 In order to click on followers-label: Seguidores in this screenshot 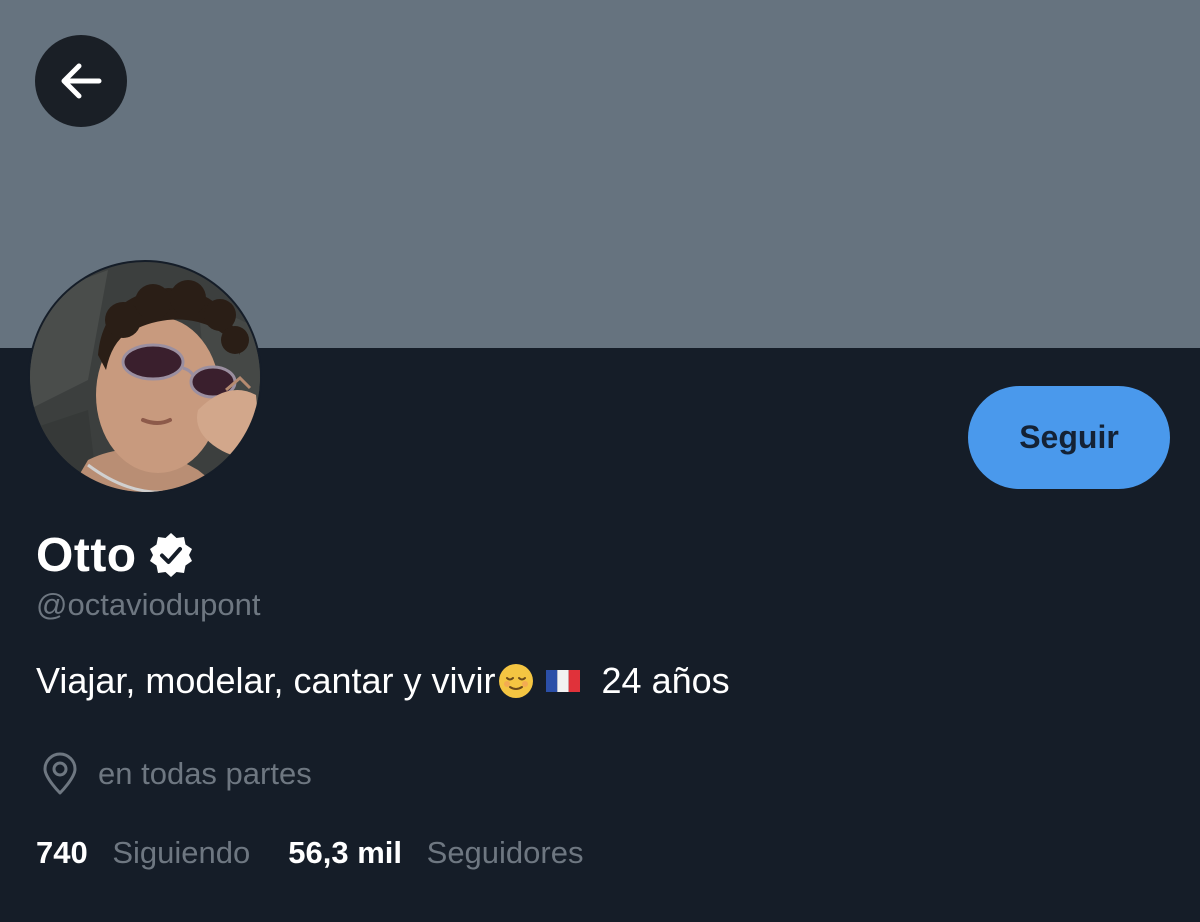, I will do `click(505, 852)`.